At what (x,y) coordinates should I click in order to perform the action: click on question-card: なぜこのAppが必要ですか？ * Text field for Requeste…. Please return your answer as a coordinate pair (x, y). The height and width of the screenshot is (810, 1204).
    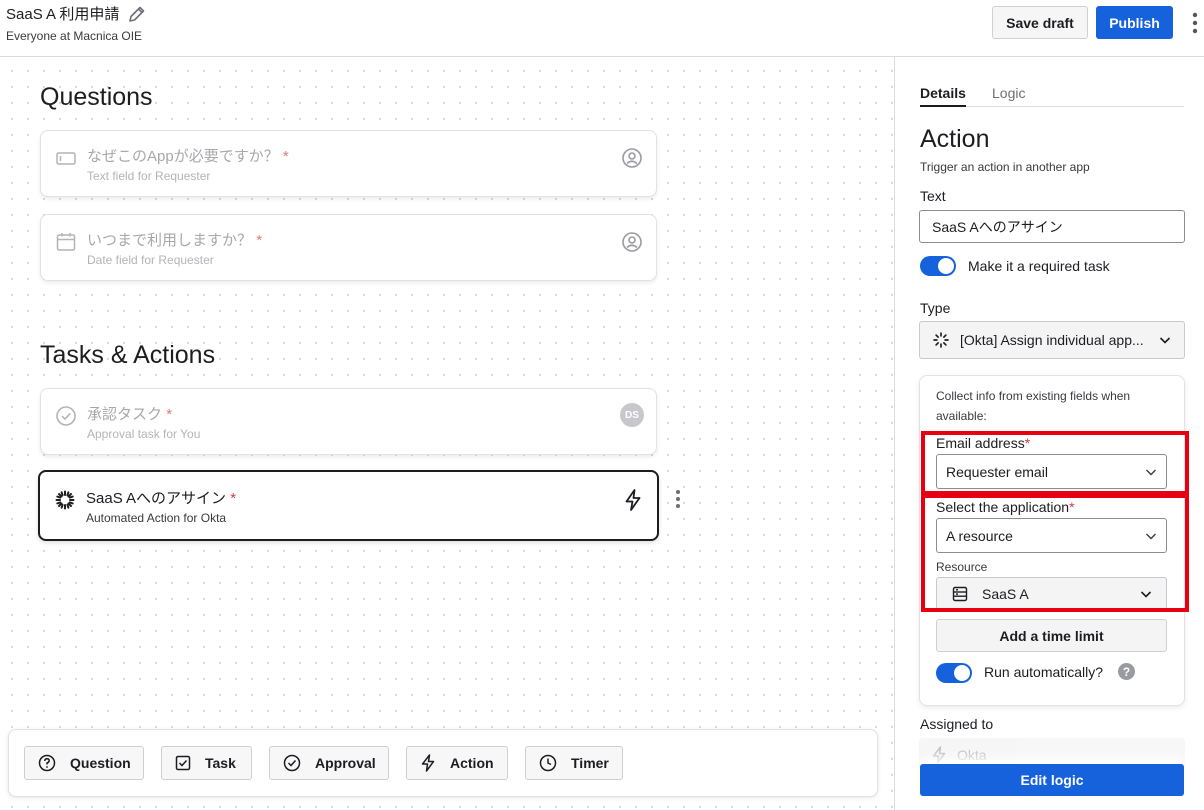
    Looking at the image, I should click on (348, 163).